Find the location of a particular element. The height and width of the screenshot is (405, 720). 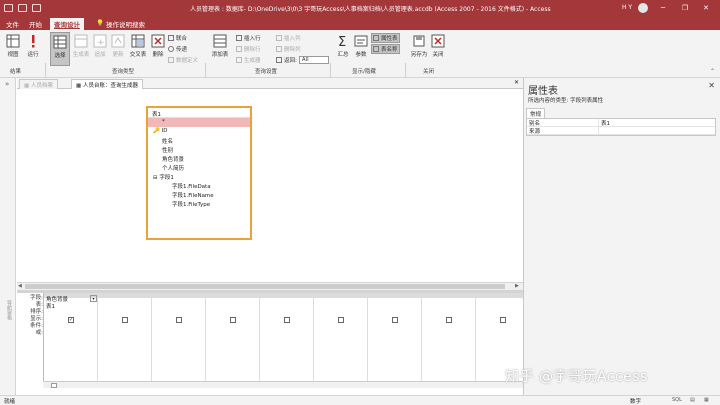

sql-view-icon: SQL is located at coordinates (677, 400).